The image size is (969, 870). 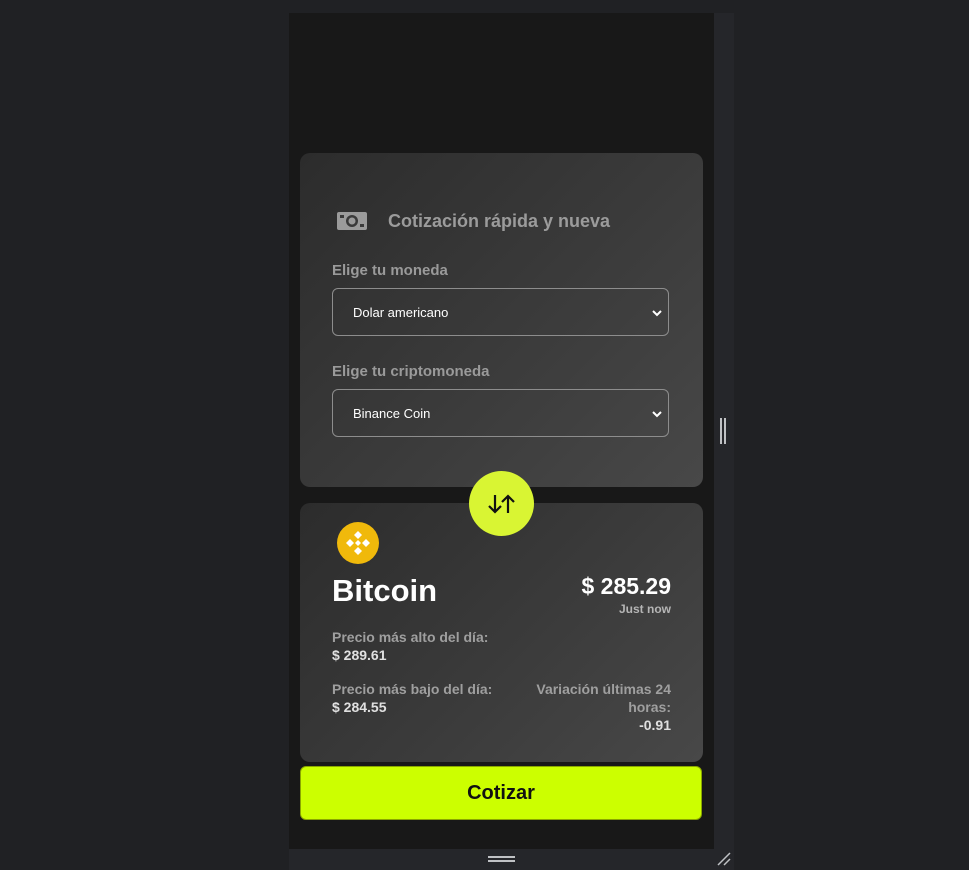 I want to click on cotizar-button: Cotizar, so click(x=501, y=793).